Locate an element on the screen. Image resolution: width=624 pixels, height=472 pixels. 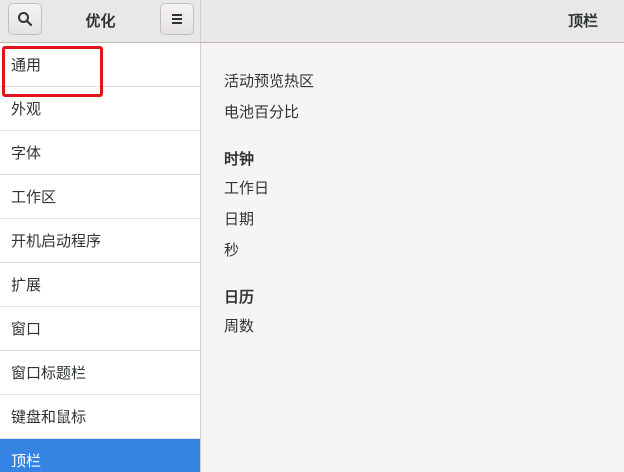
sidebar-item-appearance: 外观 is located at coordinates (100, 109).